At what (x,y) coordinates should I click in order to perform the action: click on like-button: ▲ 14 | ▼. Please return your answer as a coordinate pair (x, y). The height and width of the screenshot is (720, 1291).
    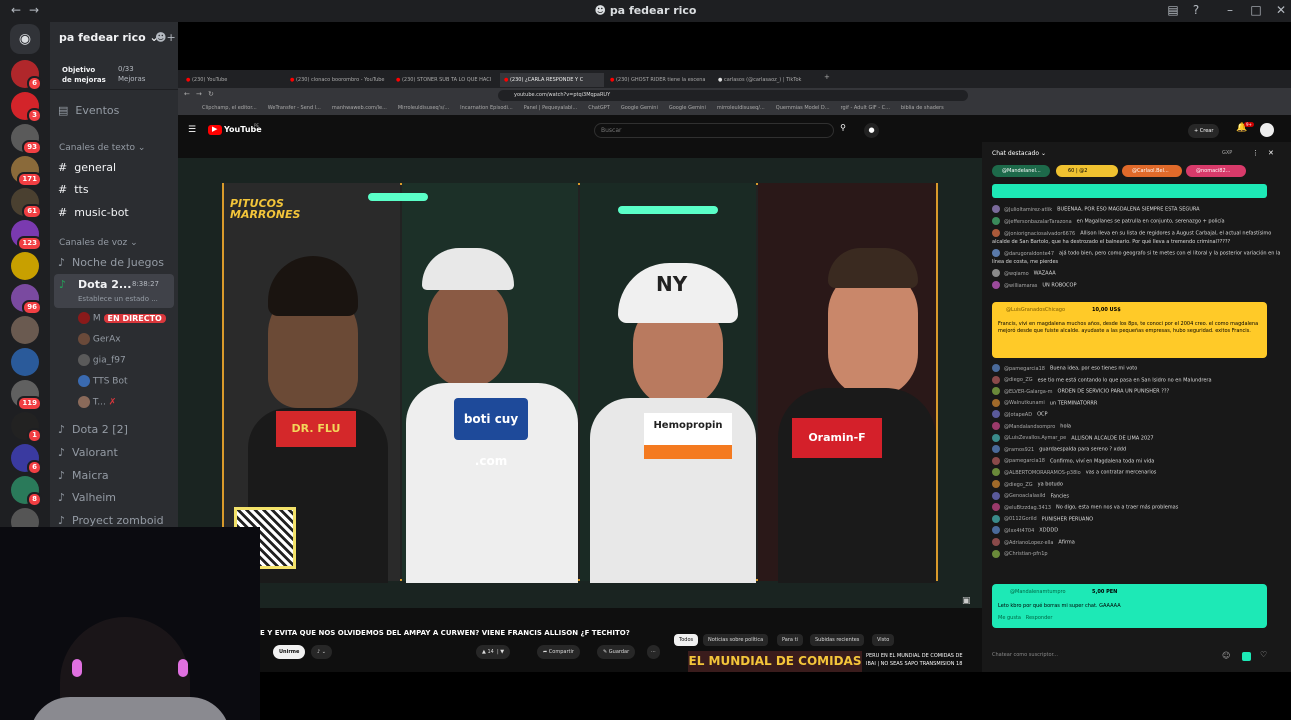
    Looking at the image, I should click on (493, 652).